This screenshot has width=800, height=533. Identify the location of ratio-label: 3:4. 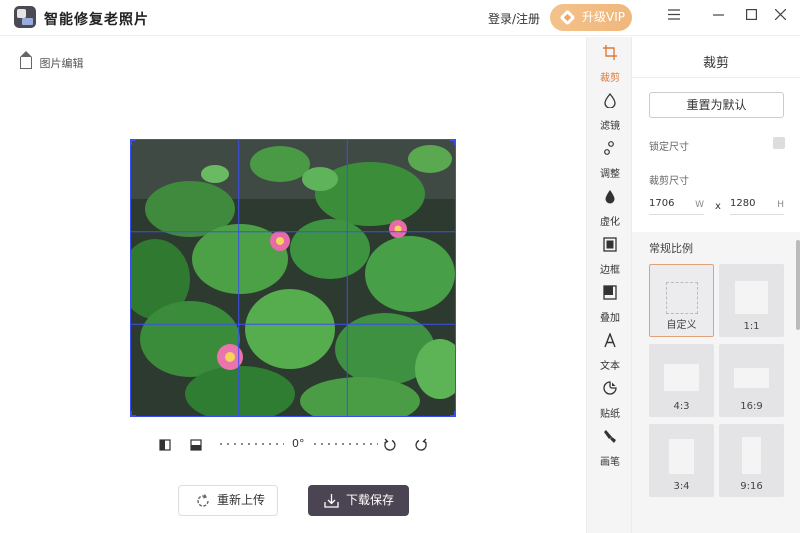
(681, 486).